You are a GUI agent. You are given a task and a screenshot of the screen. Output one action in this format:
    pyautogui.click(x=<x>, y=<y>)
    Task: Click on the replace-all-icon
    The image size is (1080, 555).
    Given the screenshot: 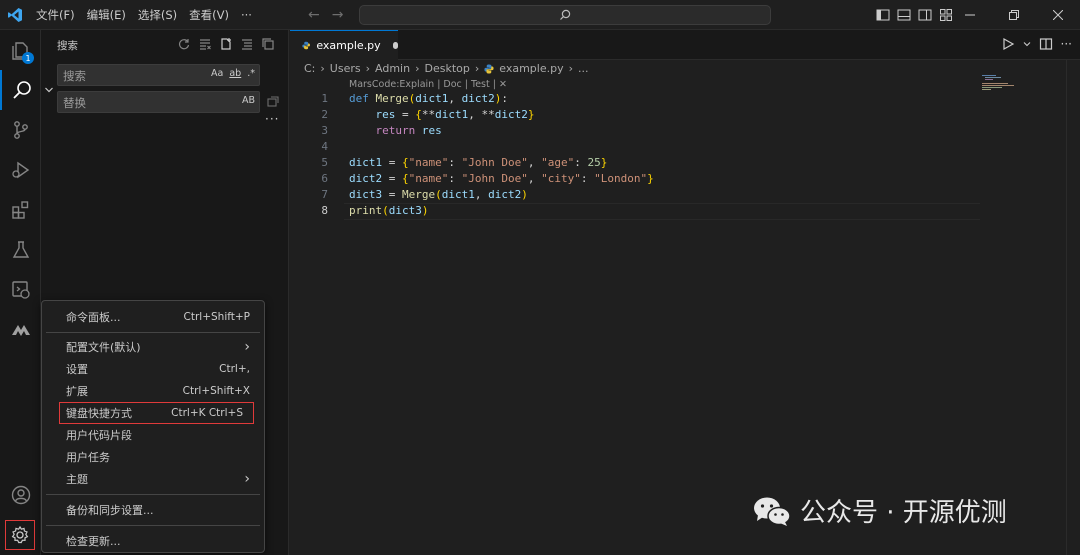 What is the action you would take?
    pyautogui.click(x=273, y=101)
    